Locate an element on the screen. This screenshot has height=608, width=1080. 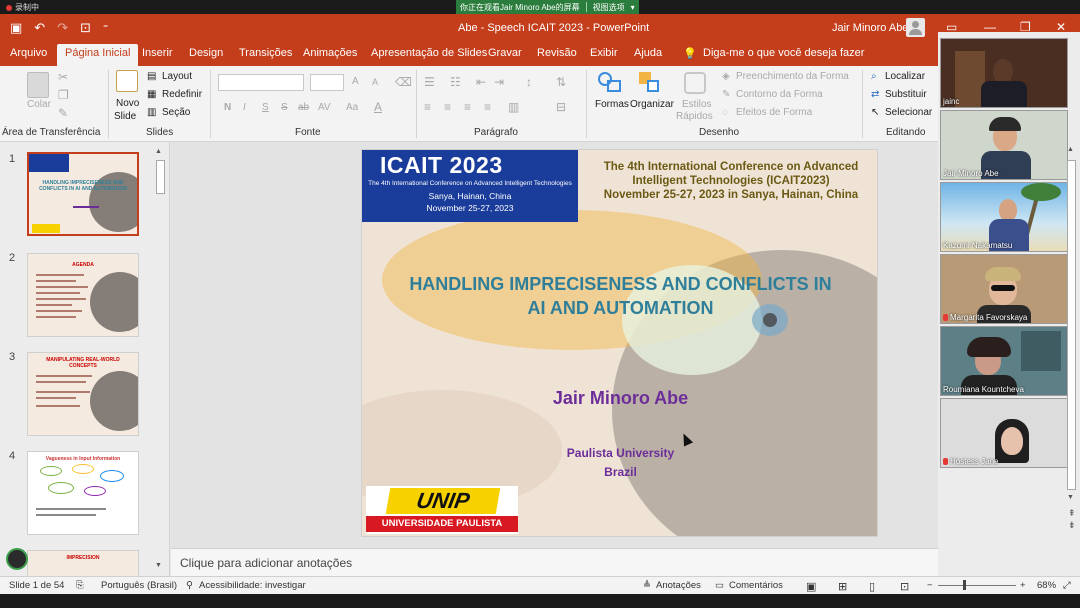
paste-icon is located at coordinates (38, 85).